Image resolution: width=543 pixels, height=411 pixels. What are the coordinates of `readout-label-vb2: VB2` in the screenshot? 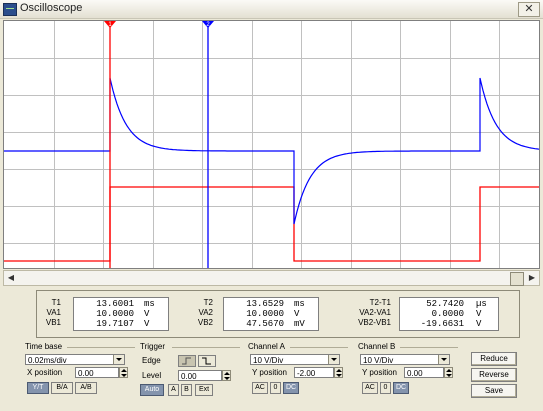 It's located at (205, 322).